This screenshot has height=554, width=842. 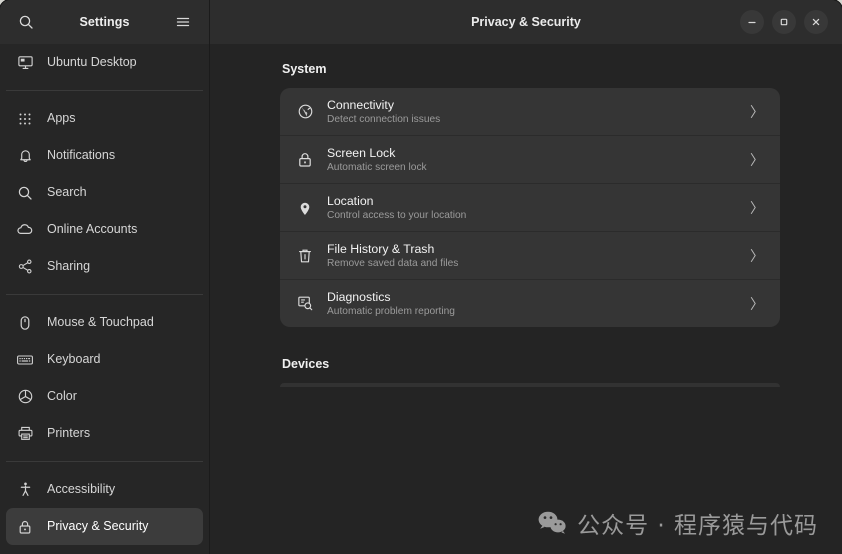 I want to click on accessibility-person-icon, so click(x=25, y=490).